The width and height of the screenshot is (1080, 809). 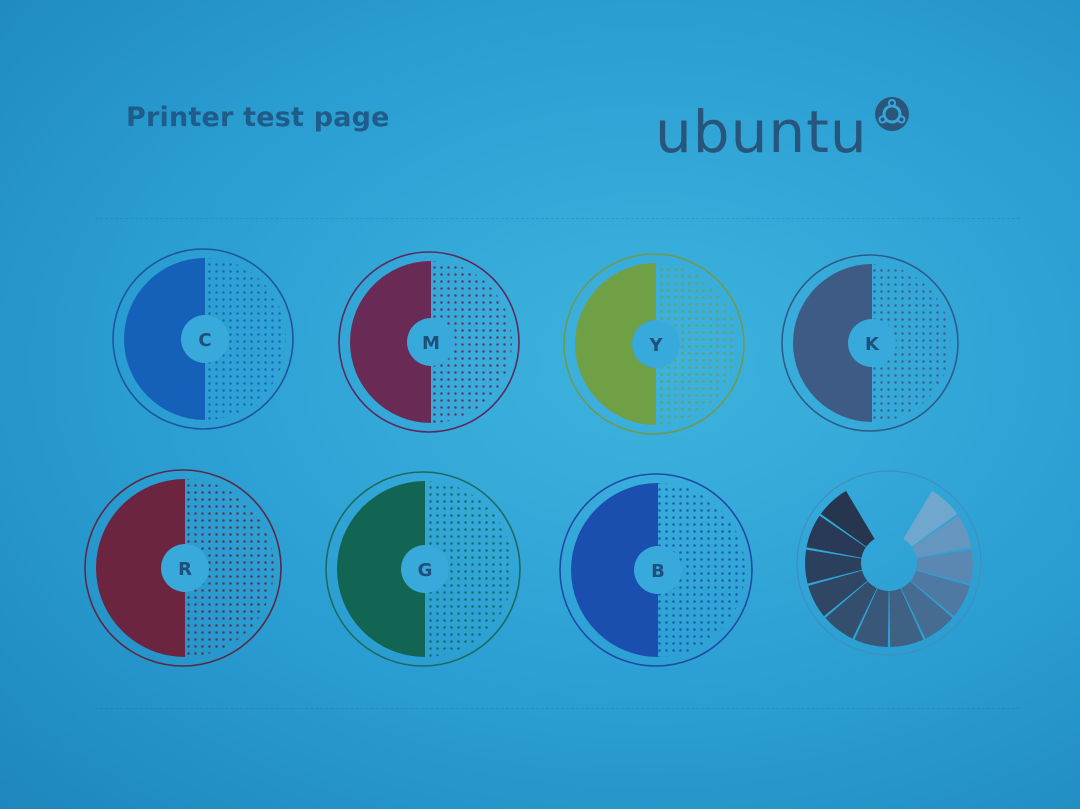 I want to click on swatch-green: G, so click(x=423, y=569).